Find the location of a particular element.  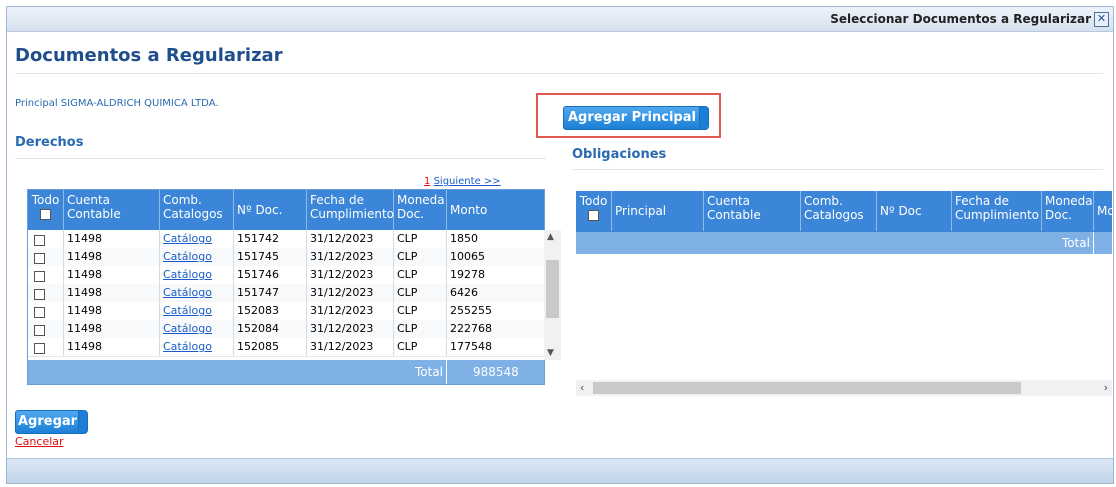

monto-cell: 255255 is located at coordinates (471, 310).